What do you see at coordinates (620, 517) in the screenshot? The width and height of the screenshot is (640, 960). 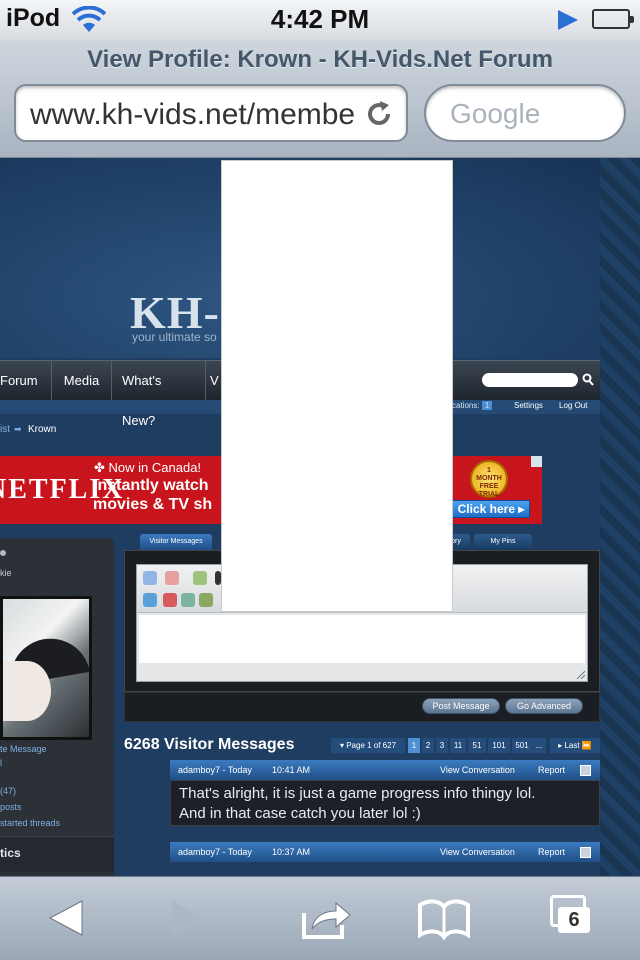 I see `background-pattern` at bounding box center [620, 517].